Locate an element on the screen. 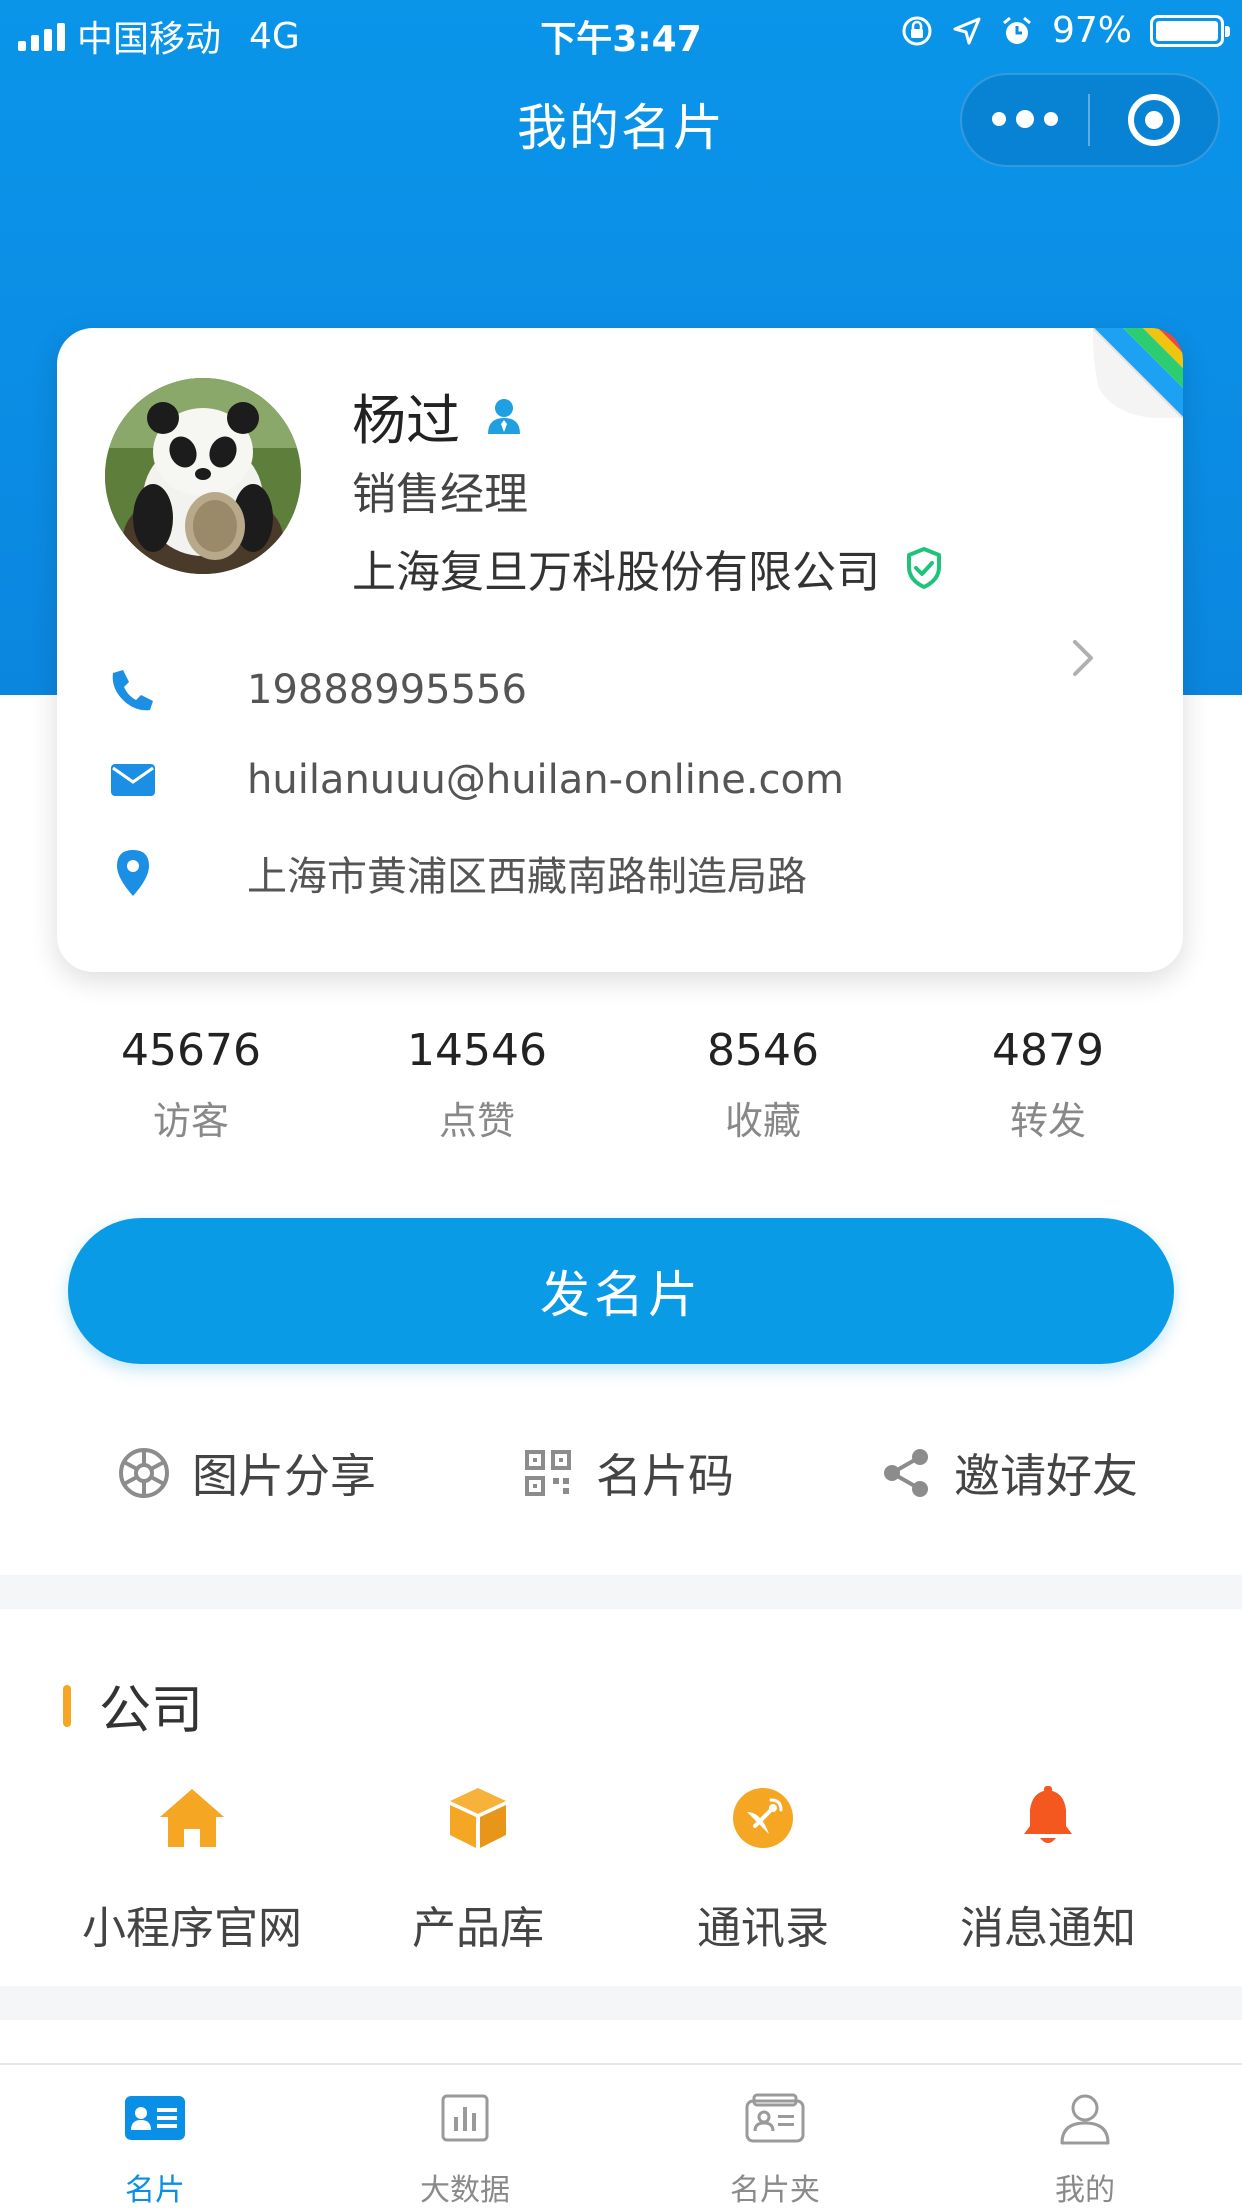  alarm-icon is located at coordinates (1017, 30).